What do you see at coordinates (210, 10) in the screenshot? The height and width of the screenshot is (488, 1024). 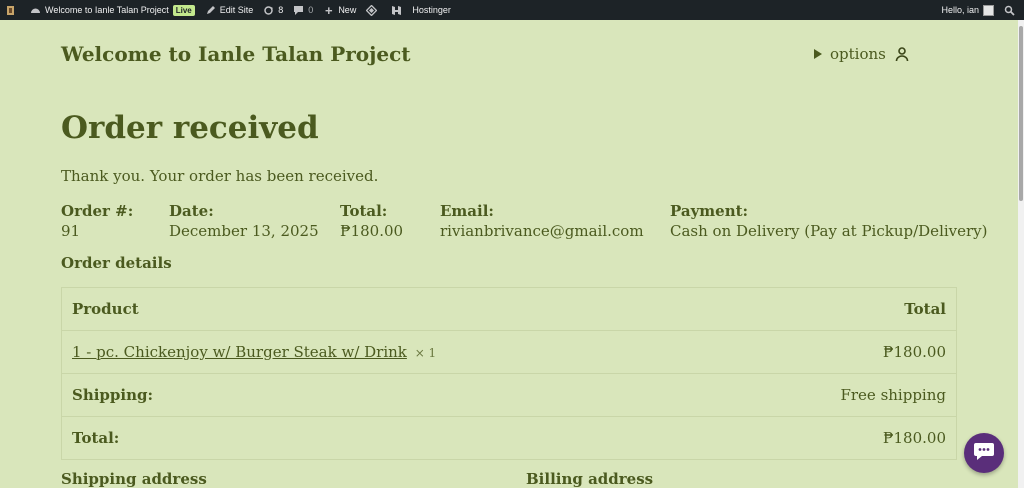 I see `pencil-icon` at bounding box center [210, 10].